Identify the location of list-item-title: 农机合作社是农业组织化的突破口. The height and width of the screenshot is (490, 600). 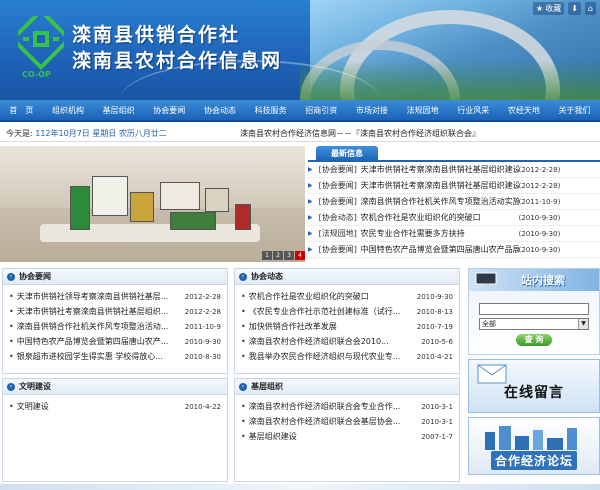
(309, 296).